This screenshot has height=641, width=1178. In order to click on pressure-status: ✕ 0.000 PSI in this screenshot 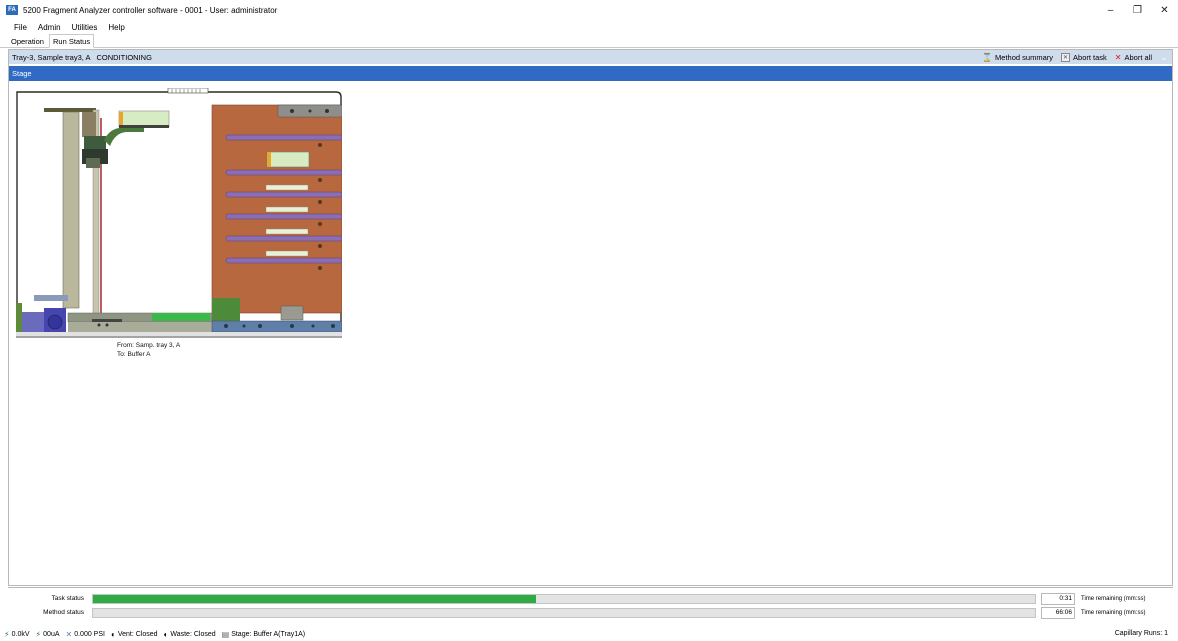, I will do `click(85, 634)`.